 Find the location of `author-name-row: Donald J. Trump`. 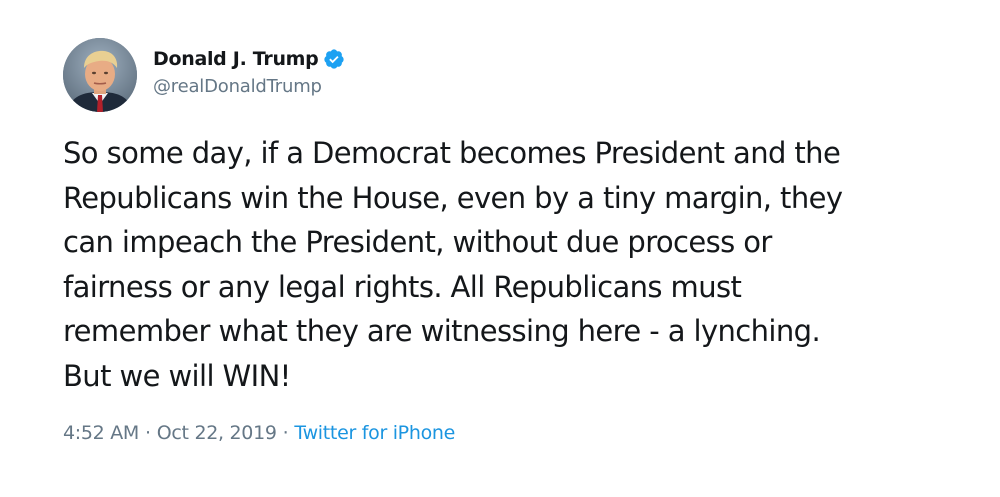

author-name-row: Donald J. Trump is located at coordinates (249, 59).